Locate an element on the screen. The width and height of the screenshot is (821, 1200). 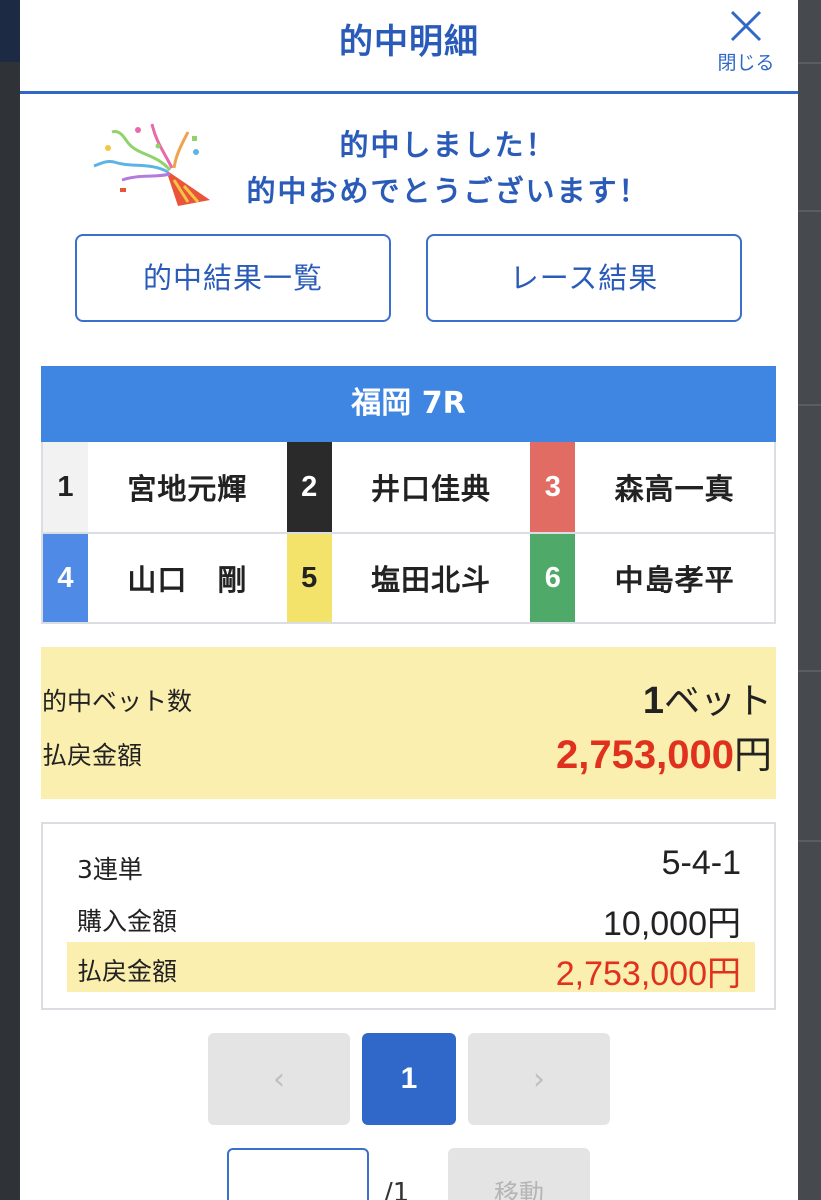
racer-number: 4 is located at coordinates (65, 578).